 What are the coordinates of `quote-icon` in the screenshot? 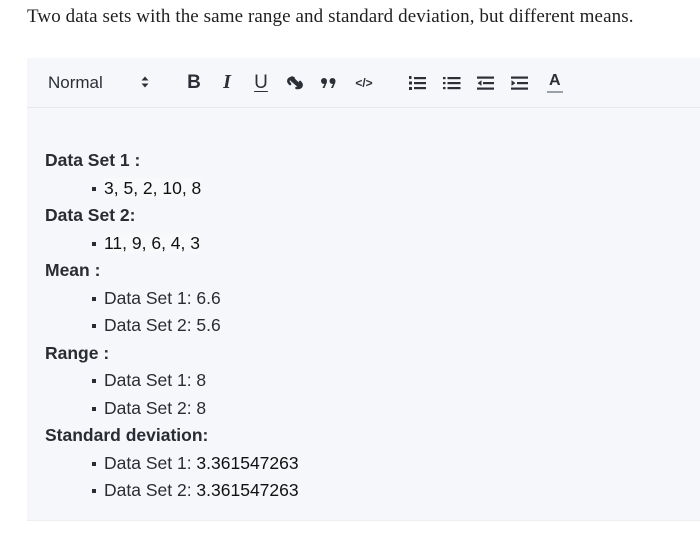 It's located at (328, 82).